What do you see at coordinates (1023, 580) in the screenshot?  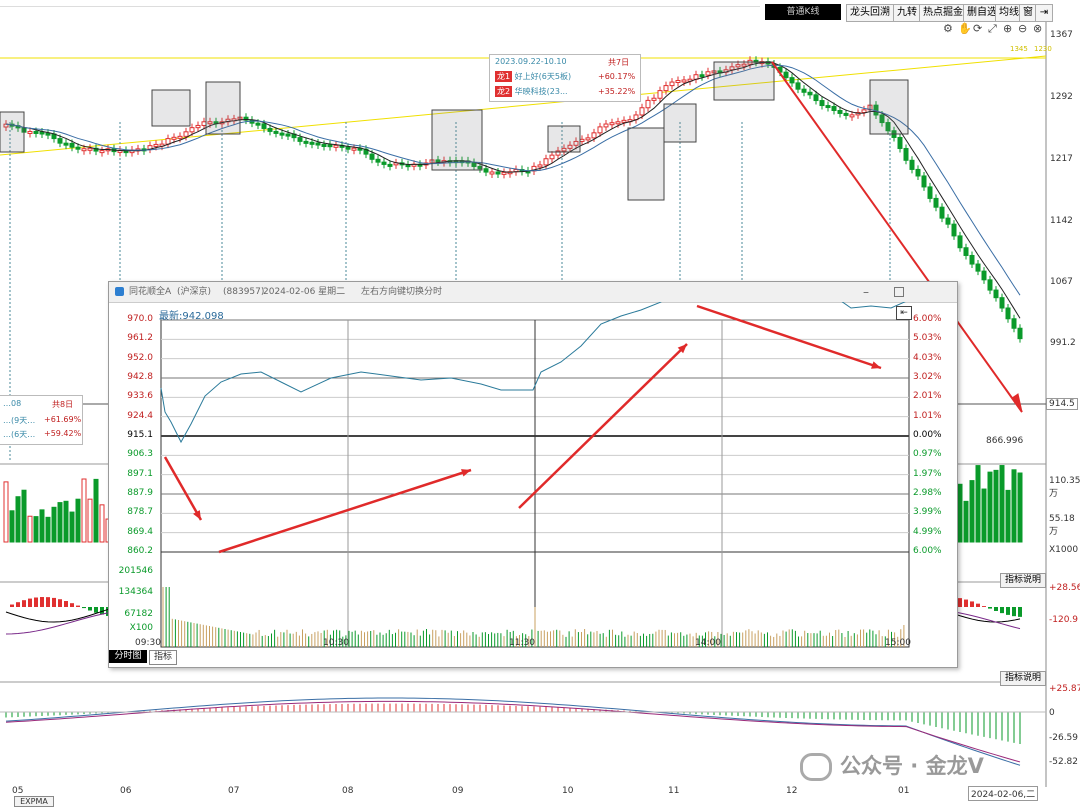 I see `indicator-help-button: 指标说明` at bounding box center [1023, 580].